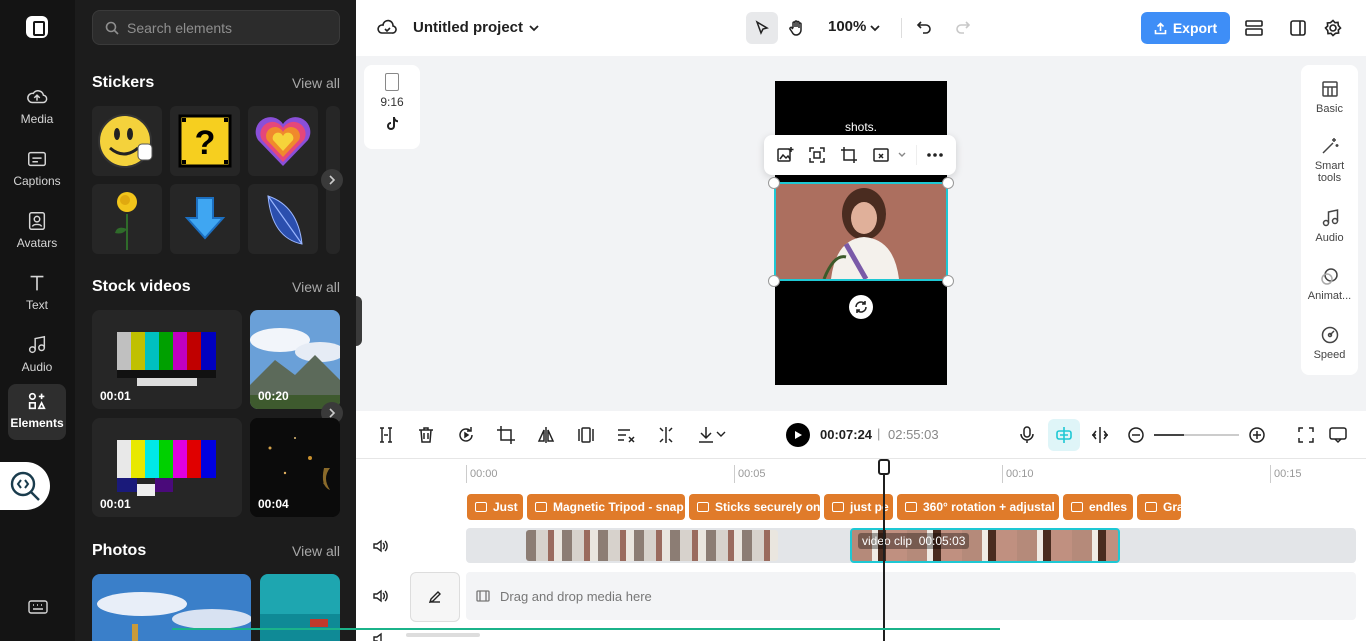  Describe the element at coordinates (706, 435) in the screenshot. I see `download-icon` at that location.